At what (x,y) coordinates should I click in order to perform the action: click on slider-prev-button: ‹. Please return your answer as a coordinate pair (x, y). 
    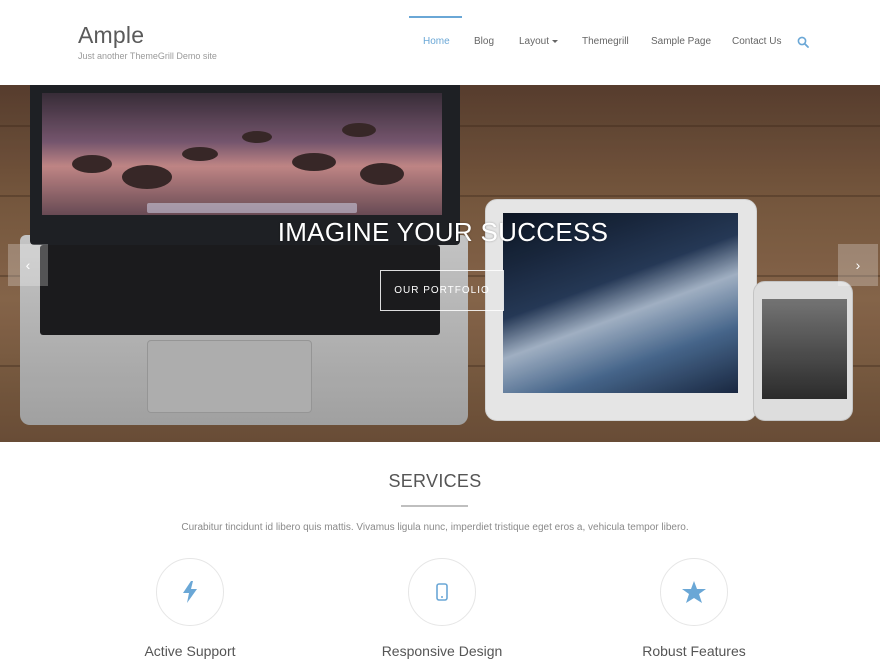
    Looking at the image, I should click on (28, 265).